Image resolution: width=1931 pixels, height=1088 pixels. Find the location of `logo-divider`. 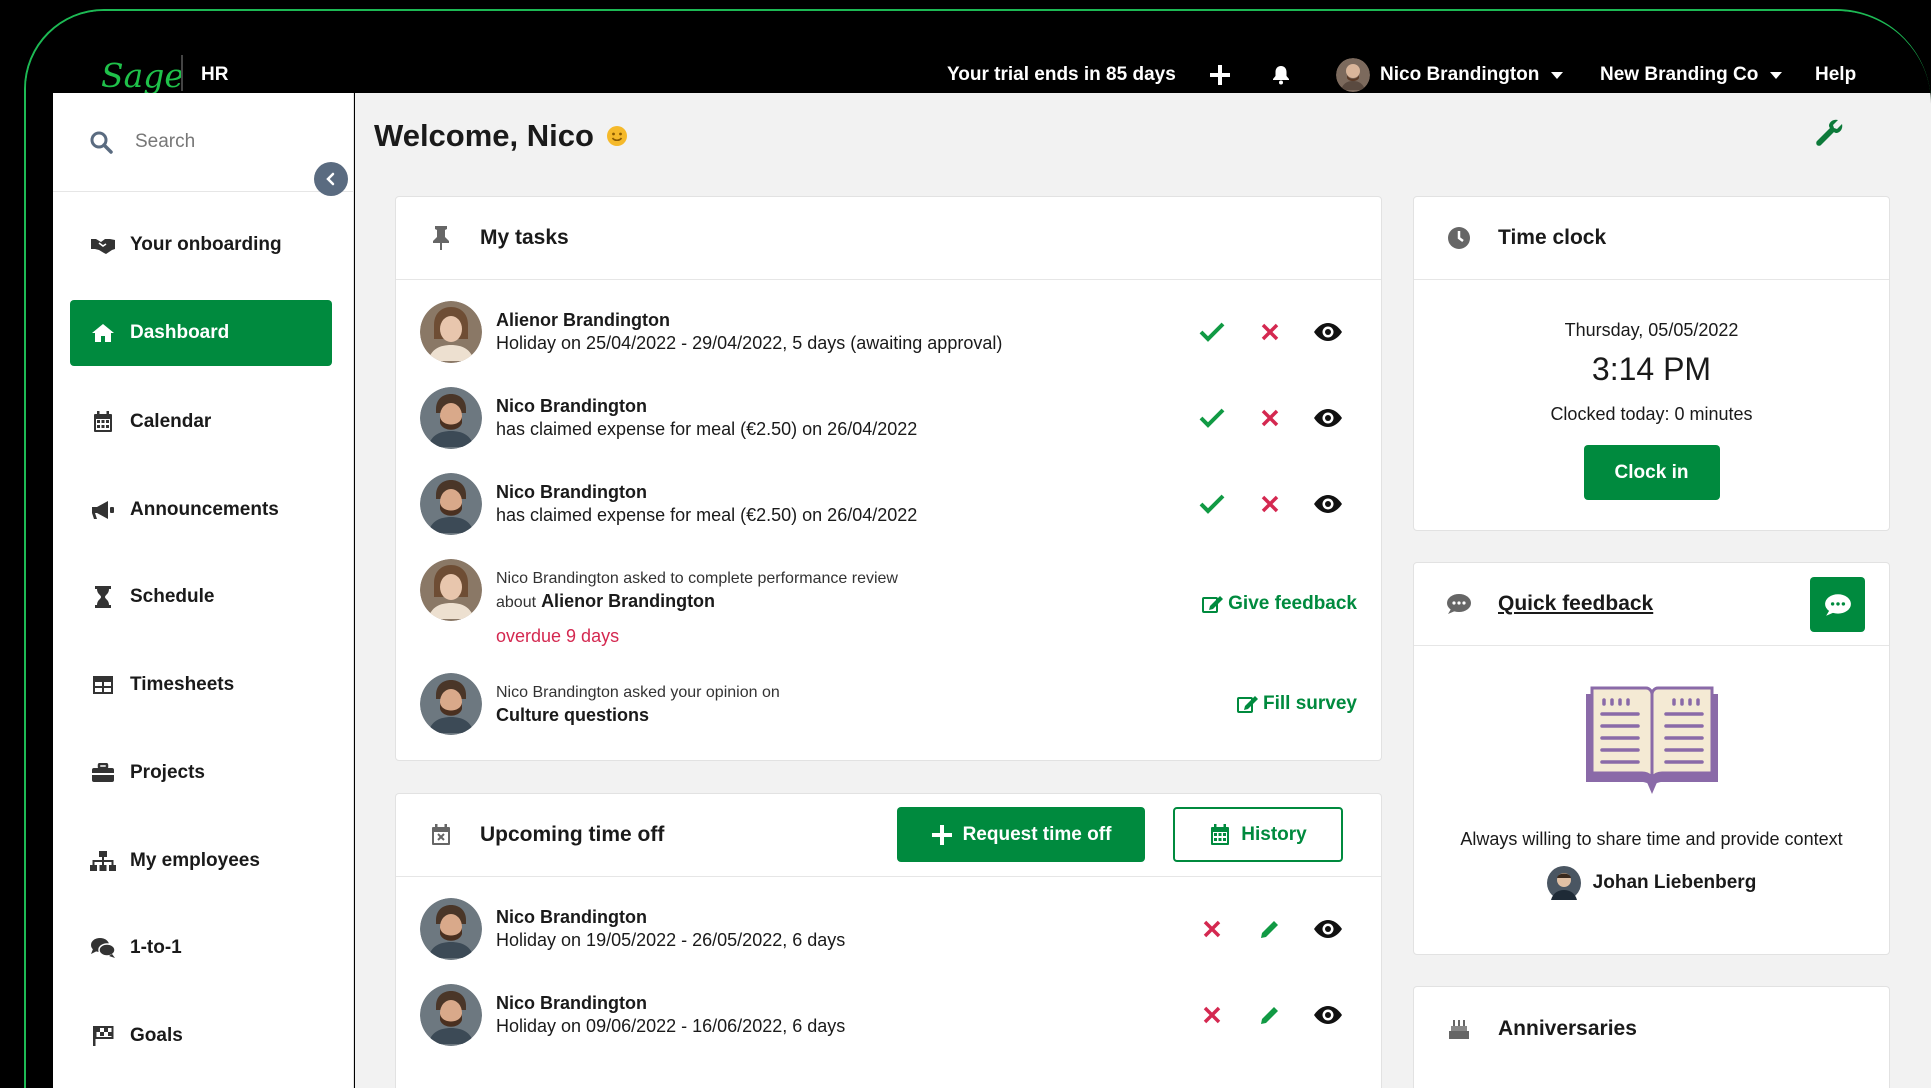

logo-divider is located at coordinates (182, 73).